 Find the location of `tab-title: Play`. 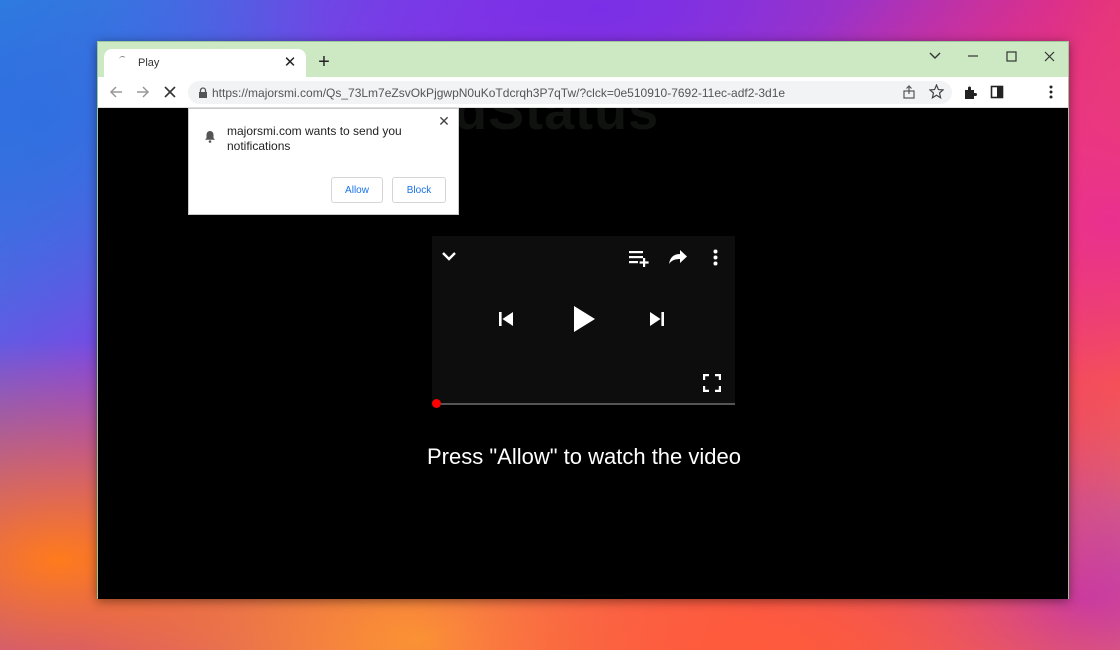

tab-title: Play is located at coordinates (149, 63).